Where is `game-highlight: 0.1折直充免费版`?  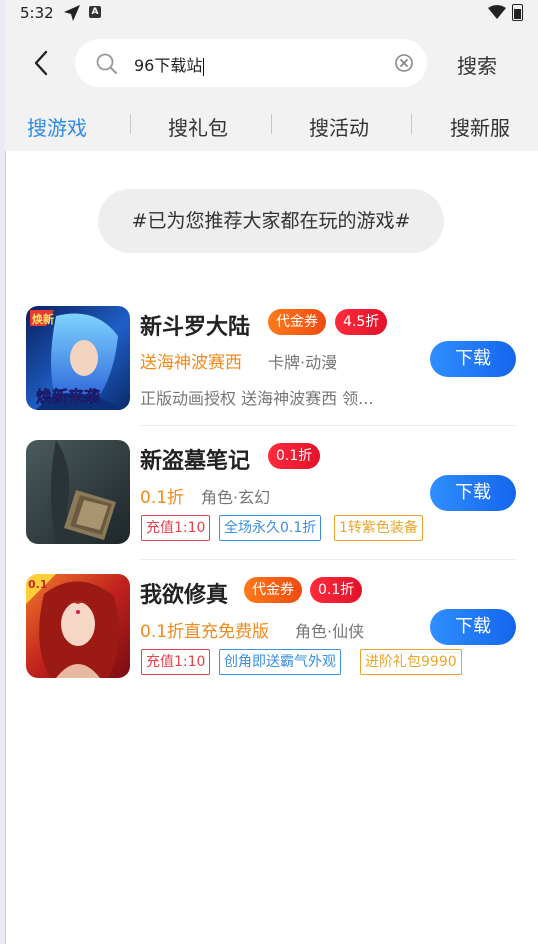
game-highlight: 0.1折直充免费版 is located at coordinates (205, 632).